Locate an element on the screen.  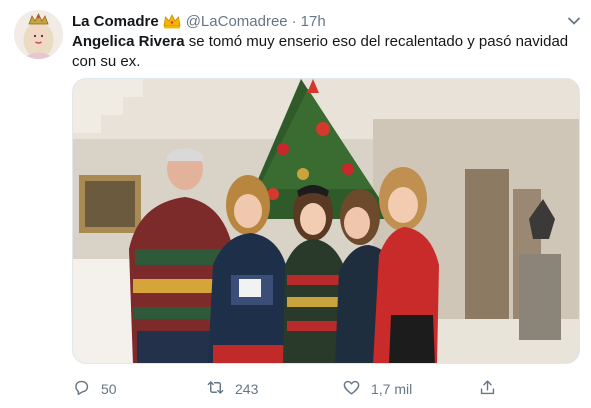
heart-icon is located at coordinates (351, 389).